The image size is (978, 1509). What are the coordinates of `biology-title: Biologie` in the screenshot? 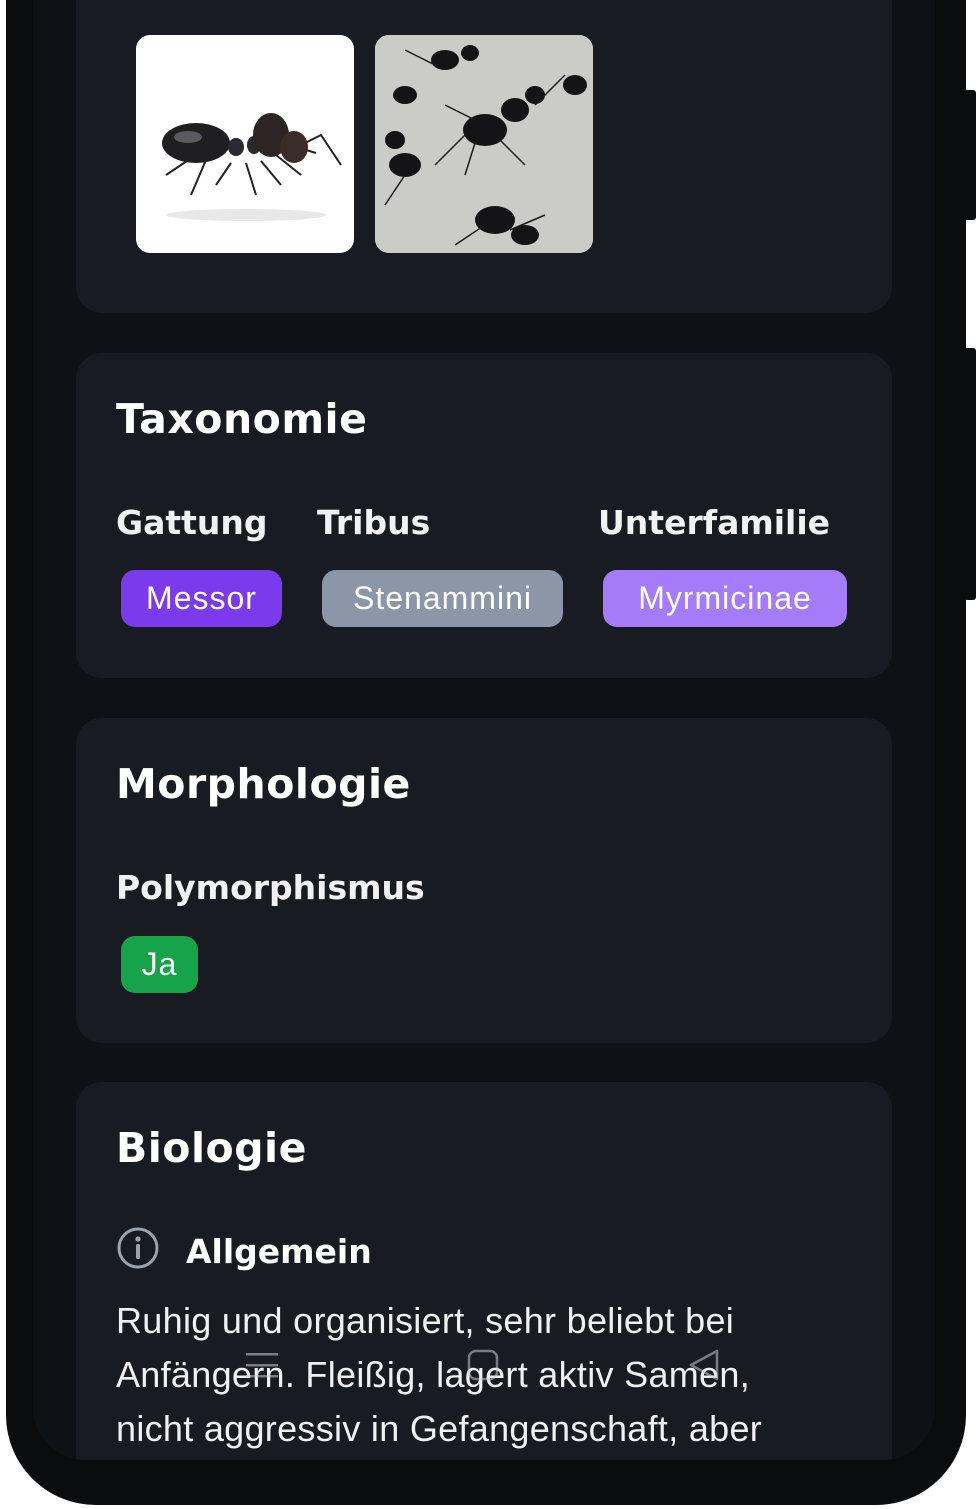 It's located at (211, 1148).